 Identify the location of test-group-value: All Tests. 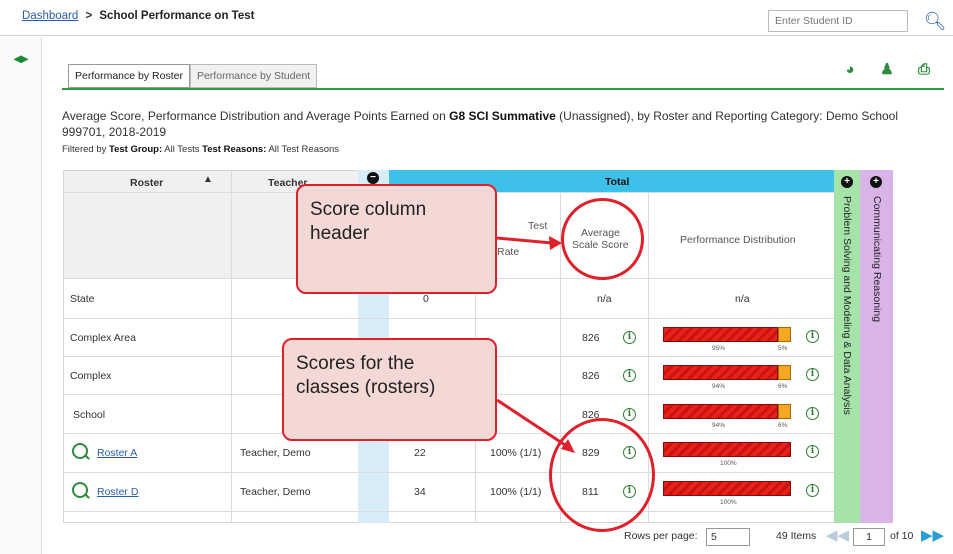
(182, 149).